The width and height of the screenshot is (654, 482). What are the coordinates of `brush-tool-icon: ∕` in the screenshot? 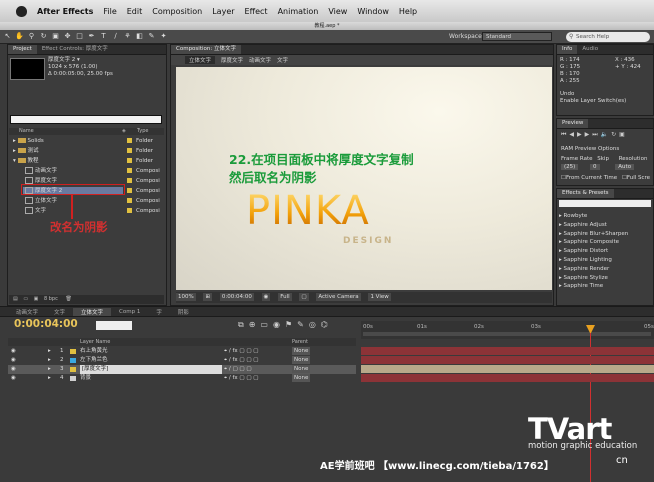 It's located at (115, 36).